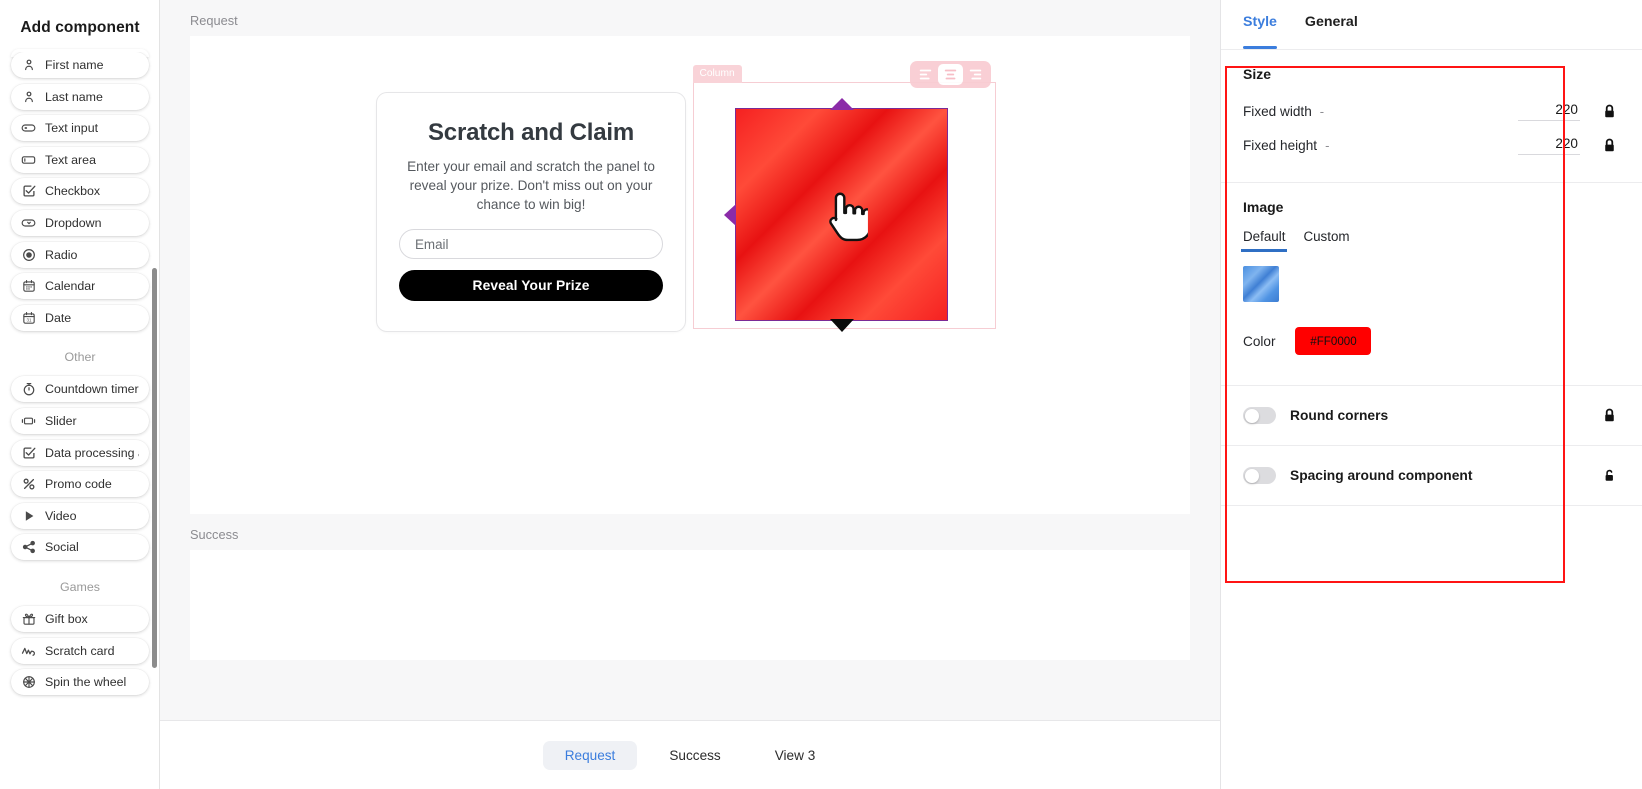  What do you see at coordinates (70, 159) in the screenshot?
I see `component-chip-label: Text area` at bounding box center [70, 159].